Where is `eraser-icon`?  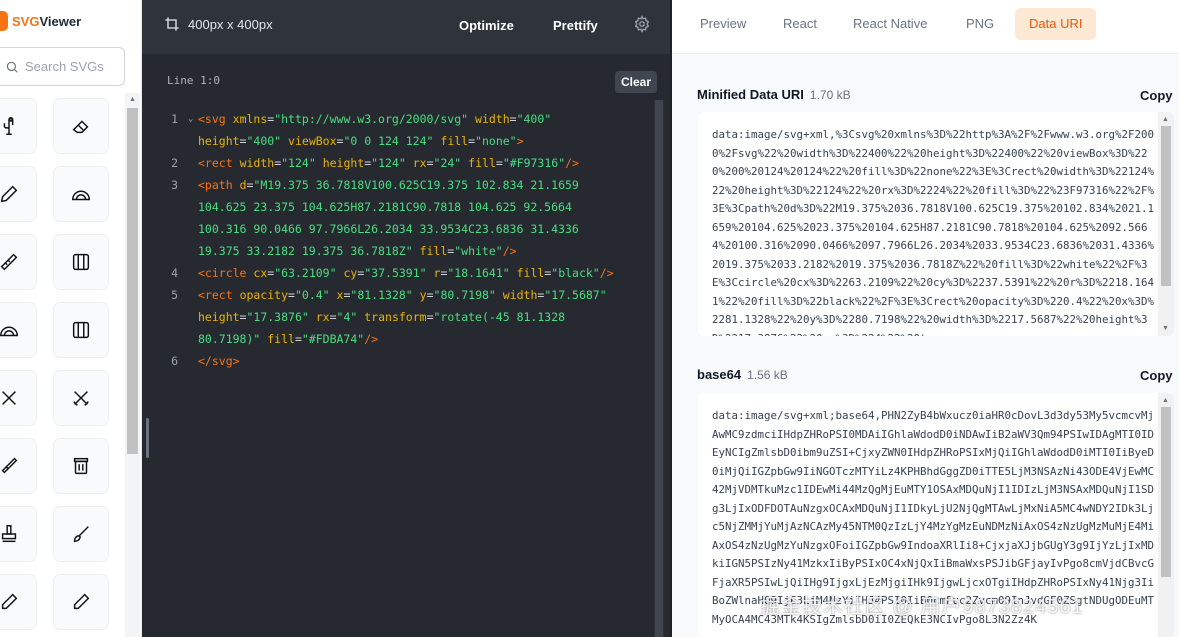
eraser-icon is located at coordinates (80, 127).